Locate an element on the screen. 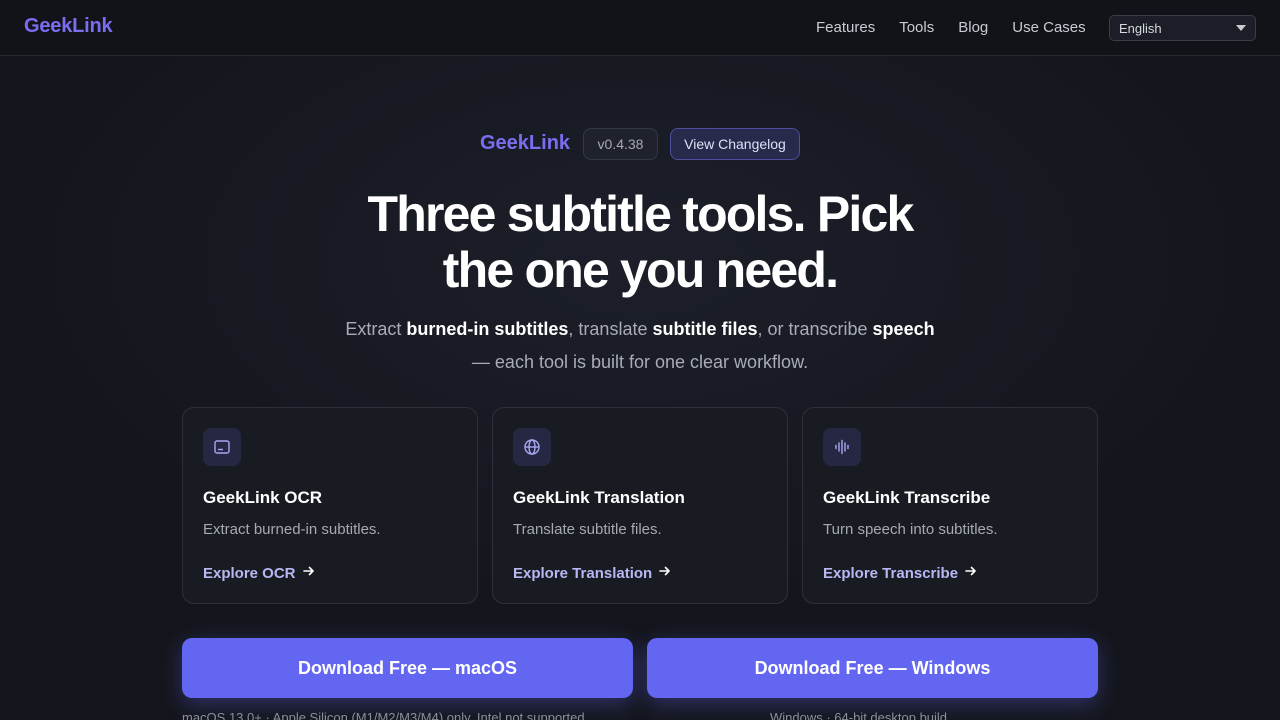 This screenshot has width=1280, height=720. explore-transcribe-link: Explore Transcribe is located at coordinates (900, 573).